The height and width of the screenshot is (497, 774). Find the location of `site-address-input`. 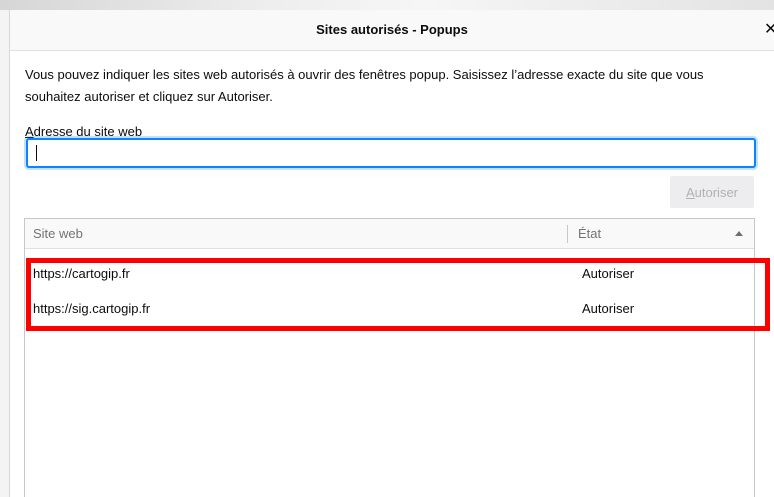

site-address-input is located at coordinates (391, 153).